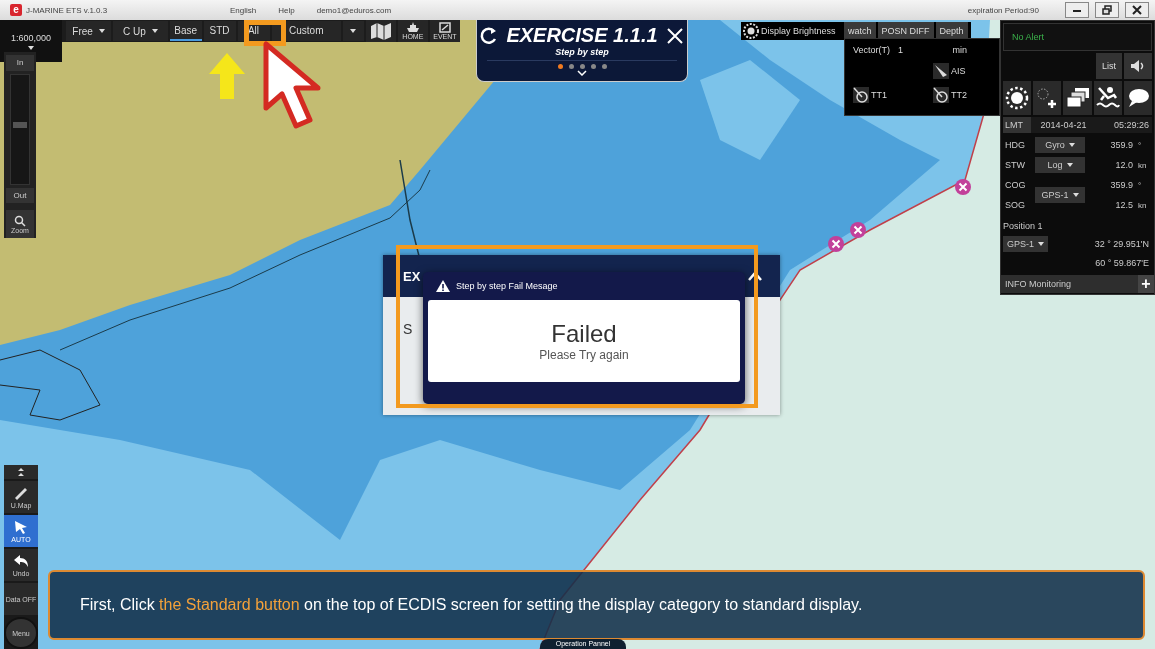 The height and width of the screenshot is (649, 1155). Describe the element at coordinates (489, 35) in the screenshot. I see `restart-icon` at that location.